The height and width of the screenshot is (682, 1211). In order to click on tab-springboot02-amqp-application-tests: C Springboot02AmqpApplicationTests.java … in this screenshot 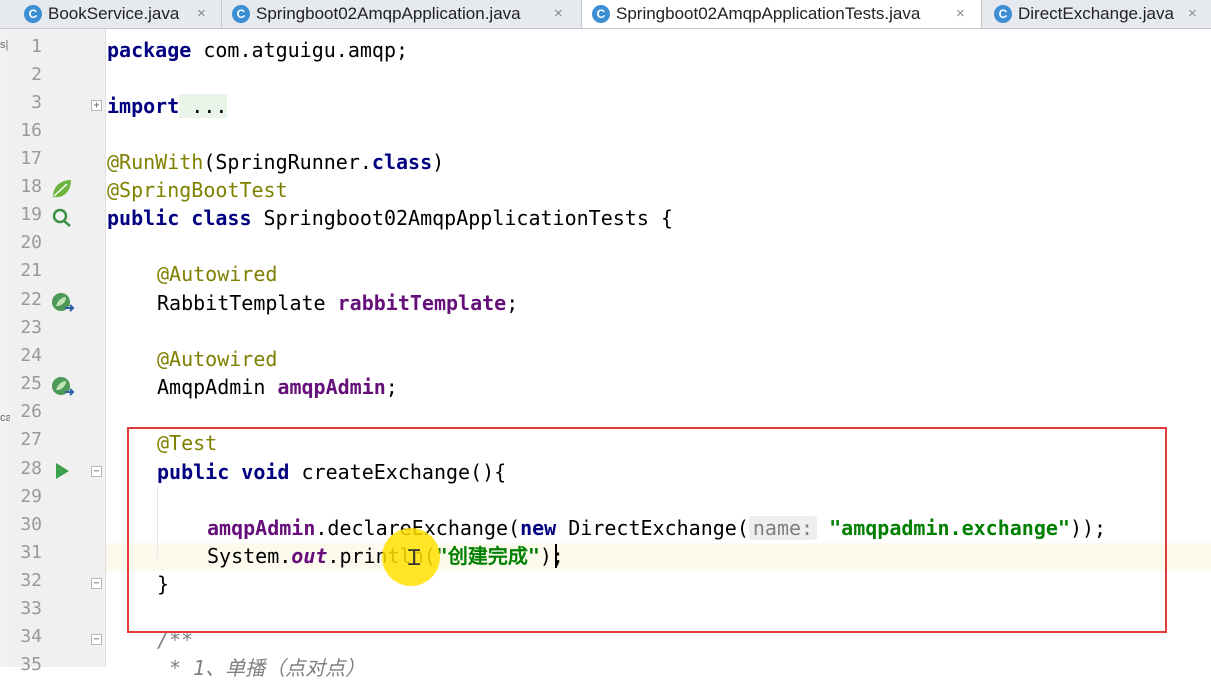, I will do `click(782, 14)`.